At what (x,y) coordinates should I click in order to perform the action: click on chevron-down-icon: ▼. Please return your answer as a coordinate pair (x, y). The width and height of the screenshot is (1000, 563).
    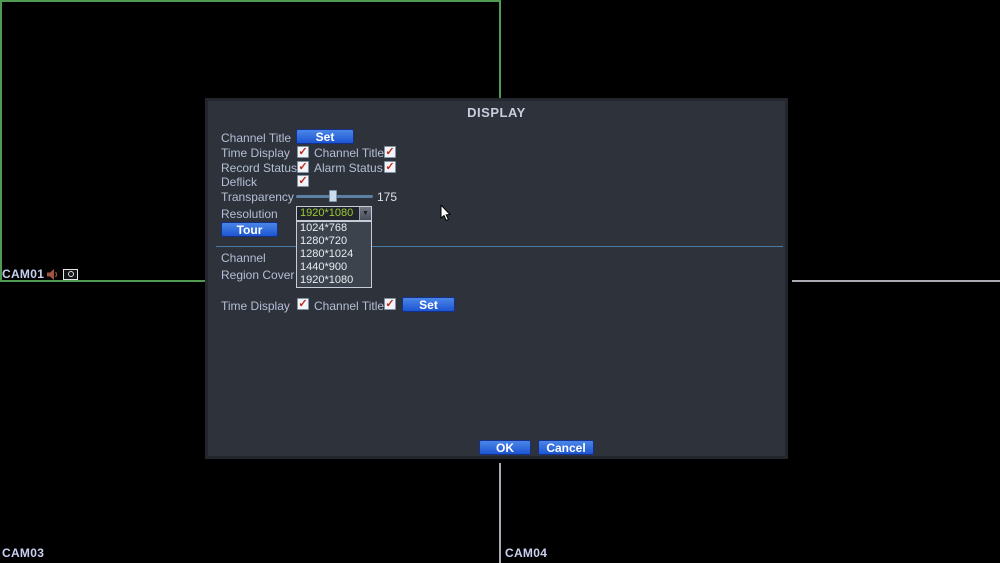
    Looking at the image, I should click on (365, 213).